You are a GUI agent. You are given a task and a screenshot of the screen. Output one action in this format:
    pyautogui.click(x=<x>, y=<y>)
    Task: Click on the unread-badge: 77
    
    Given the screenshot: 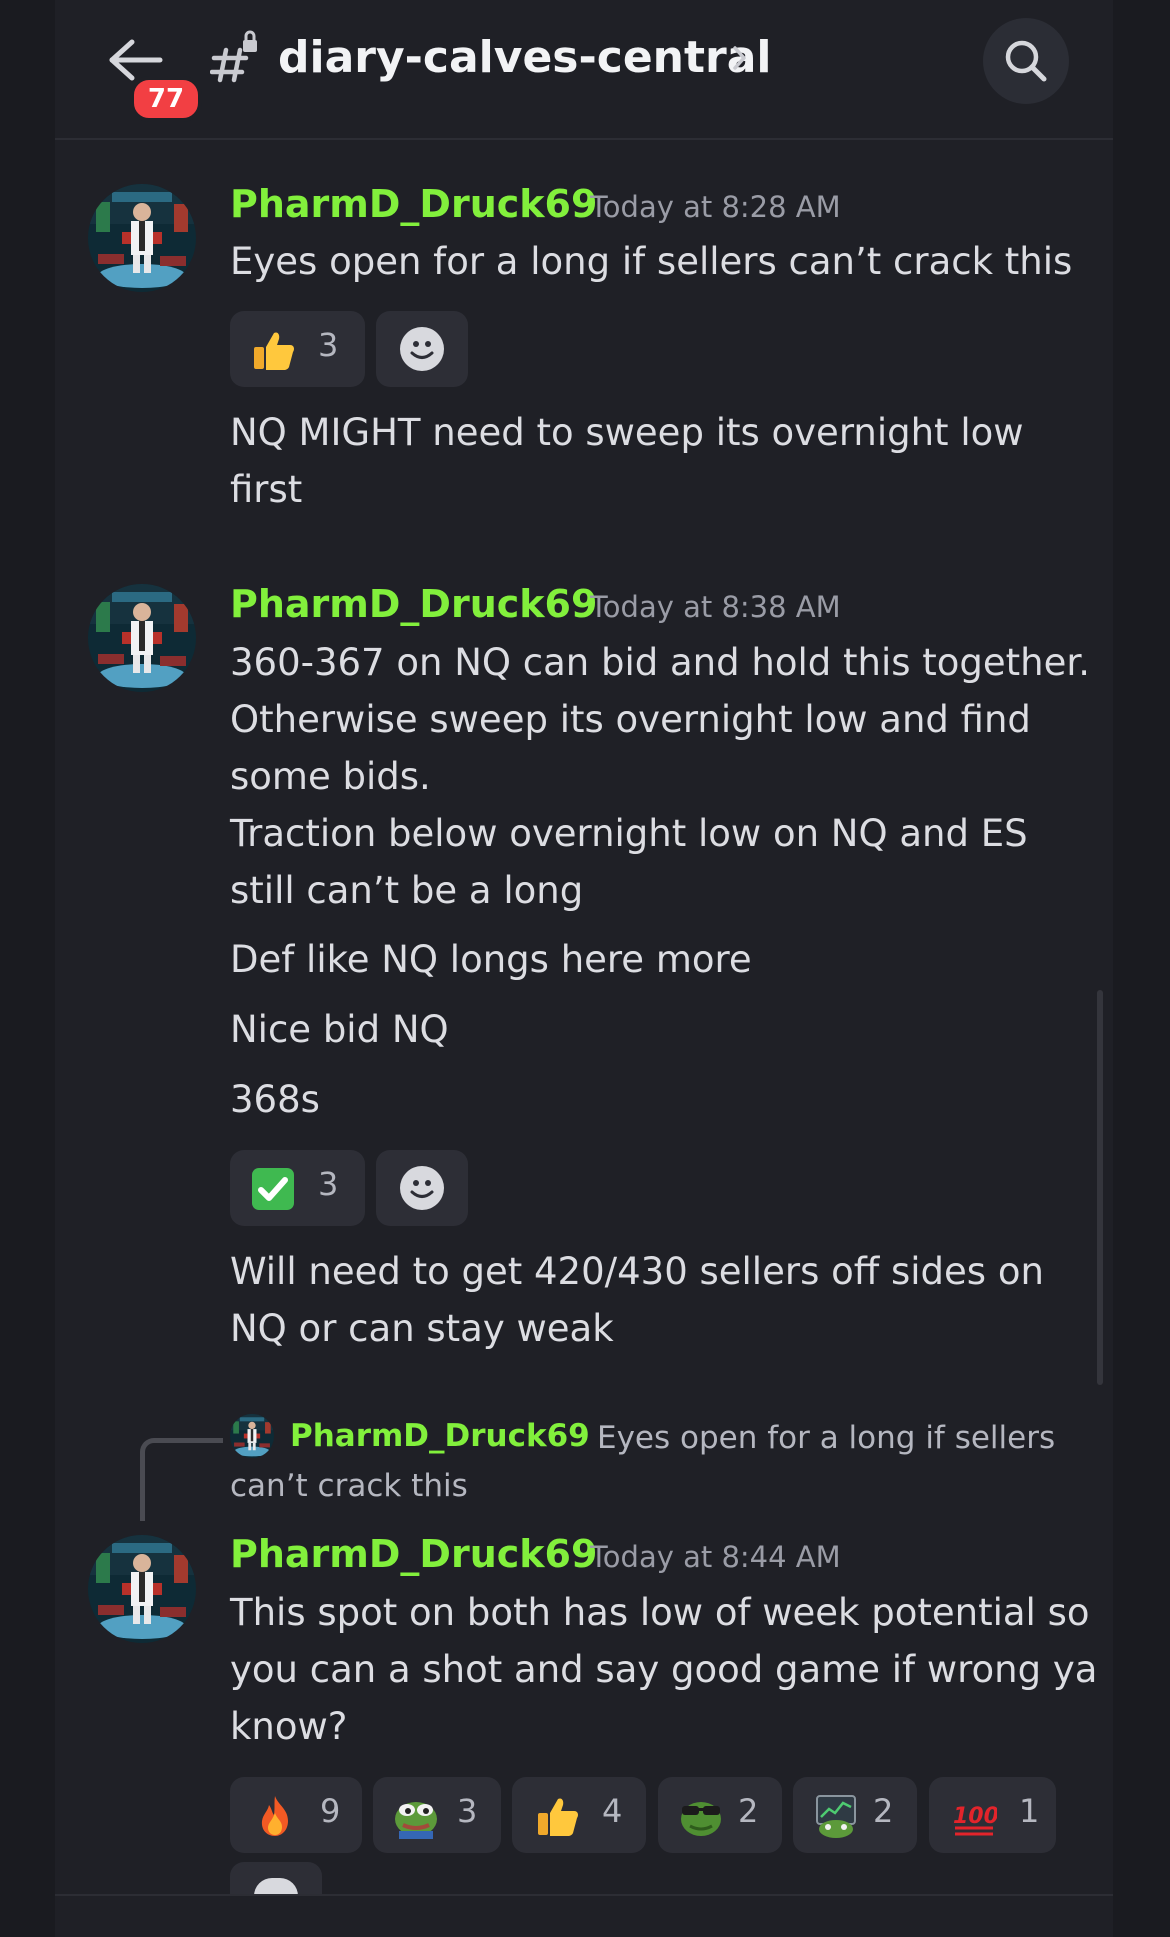 What is the action you would take?
    pyautogui.click(x=166, y=99)
    